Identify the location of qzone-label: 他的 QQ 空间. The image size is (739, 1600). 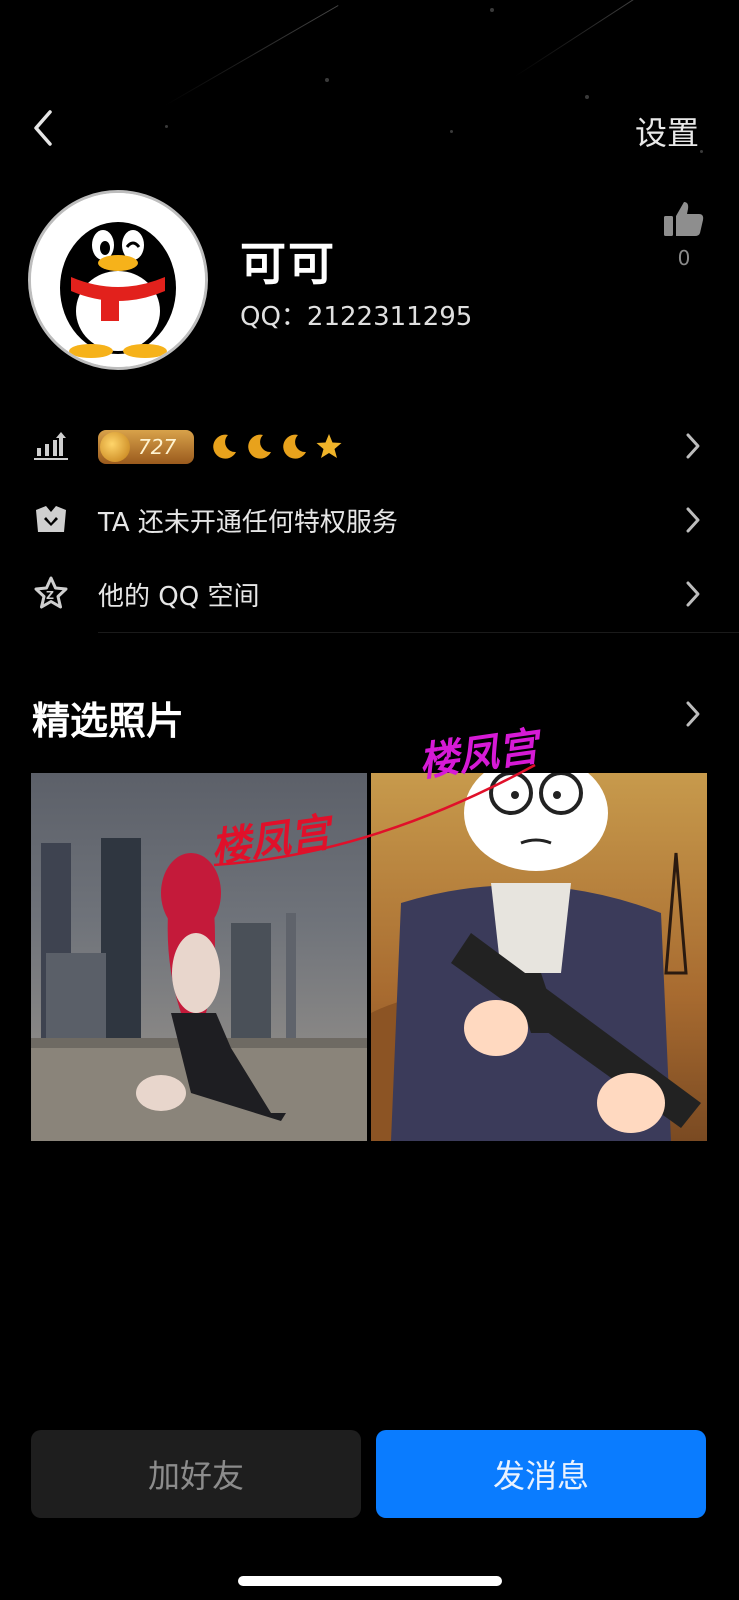
(179, 597).